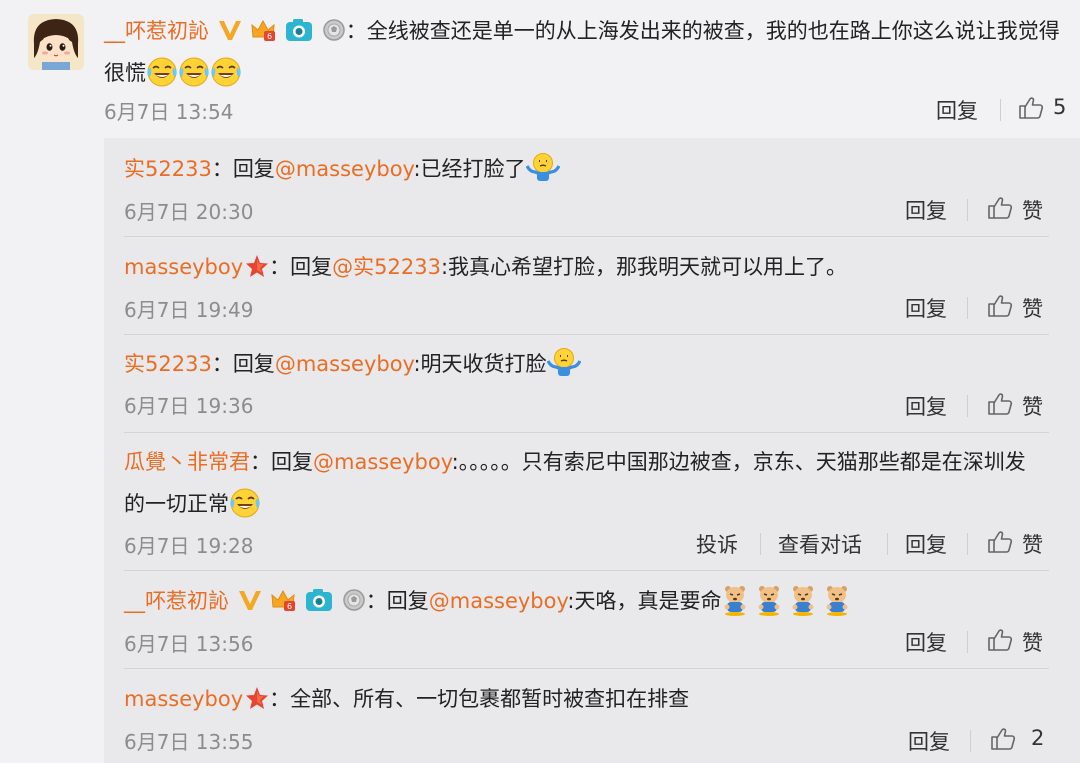 This screenshot has height=763, width=1080. I want to click on reply-body: :已经打脸了, so click(469, 169).